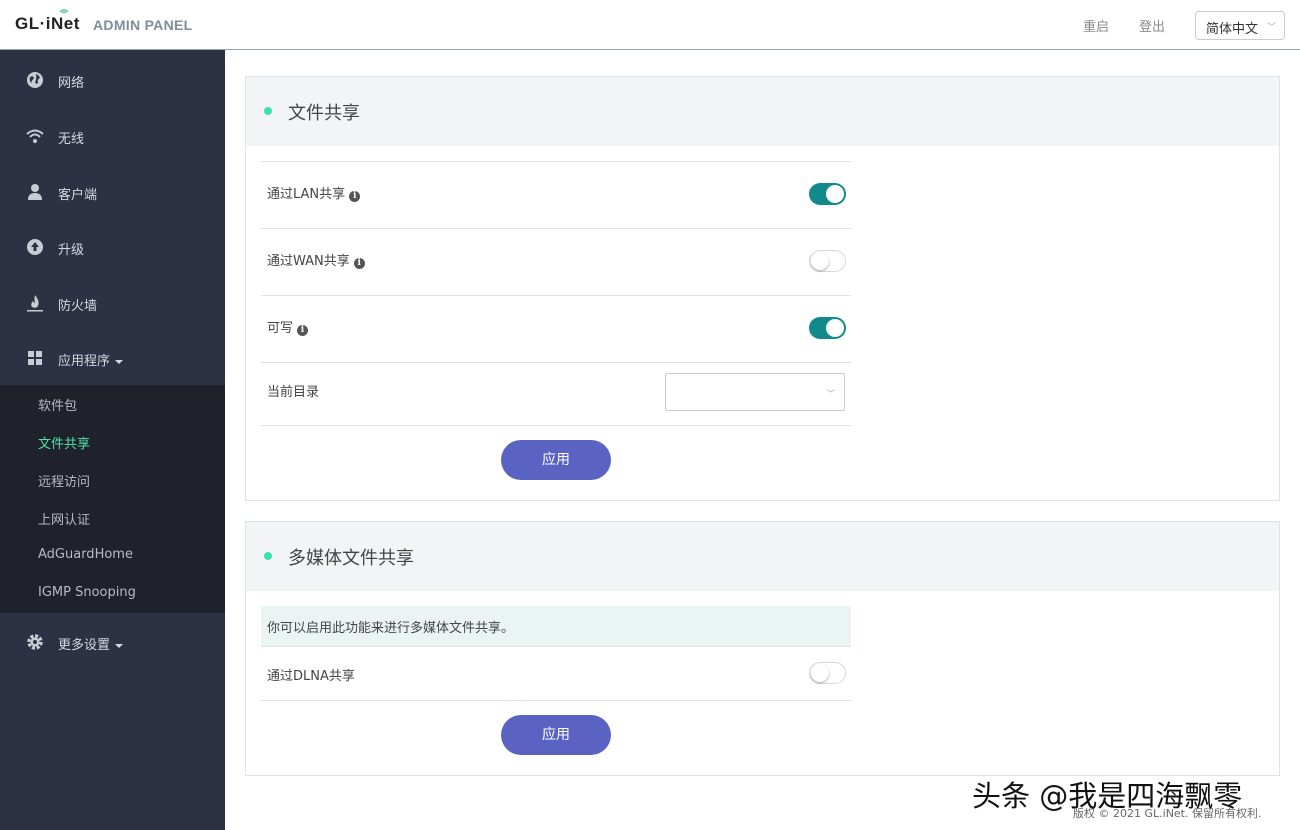  I want to click on panel-title: 多媒体文件共享, so click(351, 558).